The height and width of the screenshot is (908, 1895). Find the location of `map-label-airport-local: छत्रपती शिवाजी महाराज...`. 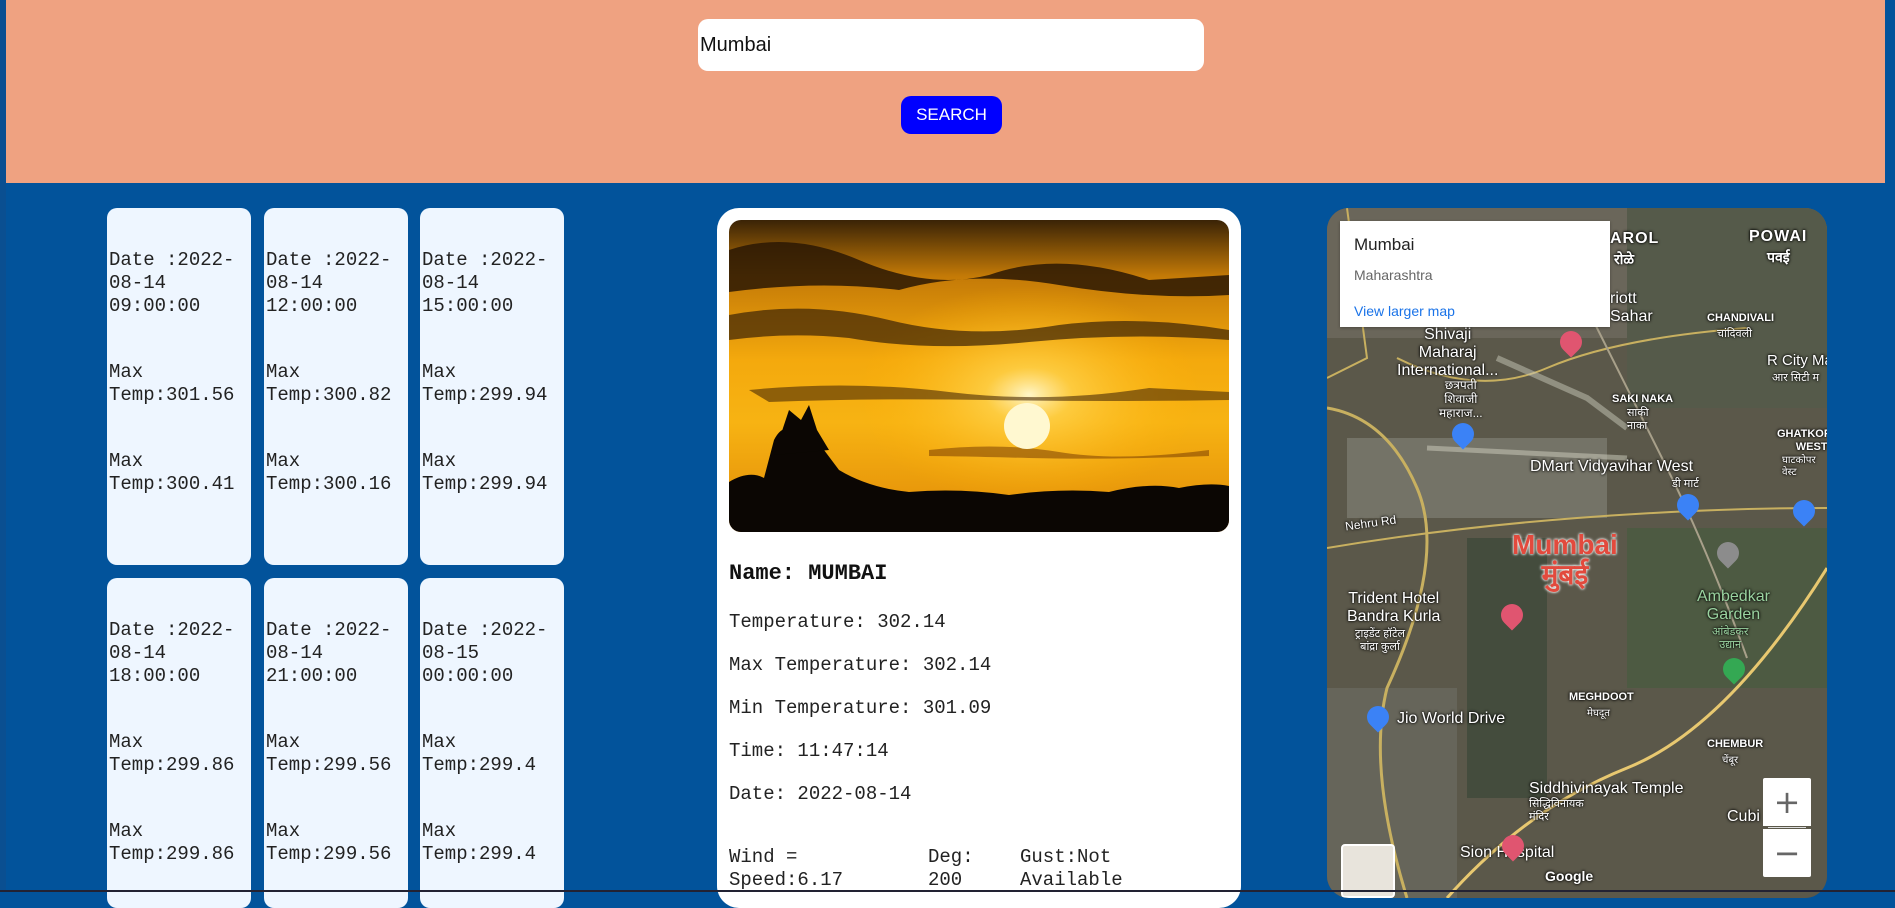

map-label-airport-local: छत्रपती शिवाजी महाराज... is located at coordinates (1461, 399).